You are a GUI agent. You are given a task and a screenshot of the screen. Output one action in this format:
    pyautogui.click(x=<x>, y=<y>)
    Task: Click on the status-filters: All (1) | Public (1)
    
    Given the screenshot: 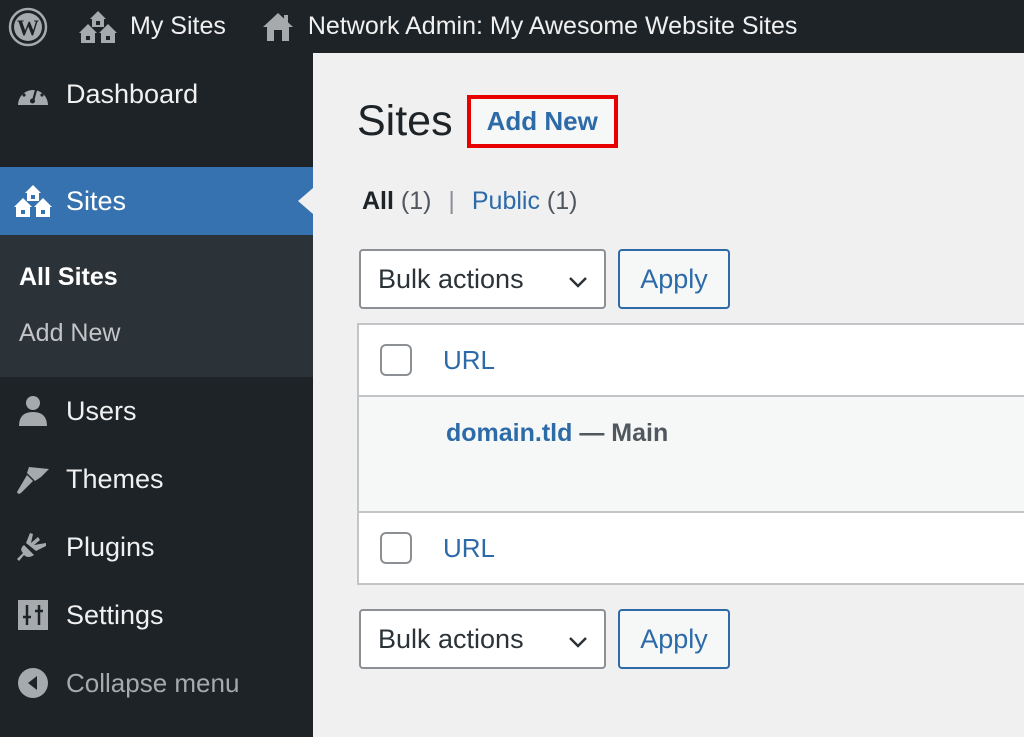 What is the action you would take?
    pyautogui.click(x=469, y=201)
    